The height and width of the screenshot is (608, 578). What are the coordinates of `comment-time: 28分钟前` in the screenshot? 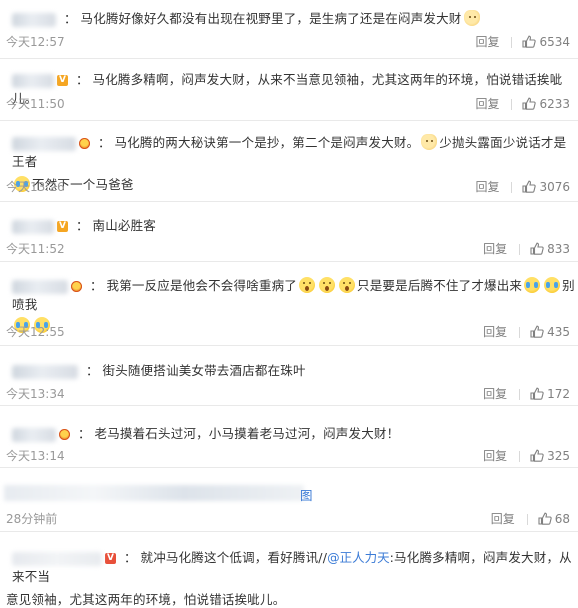 It's located at (32, 519).